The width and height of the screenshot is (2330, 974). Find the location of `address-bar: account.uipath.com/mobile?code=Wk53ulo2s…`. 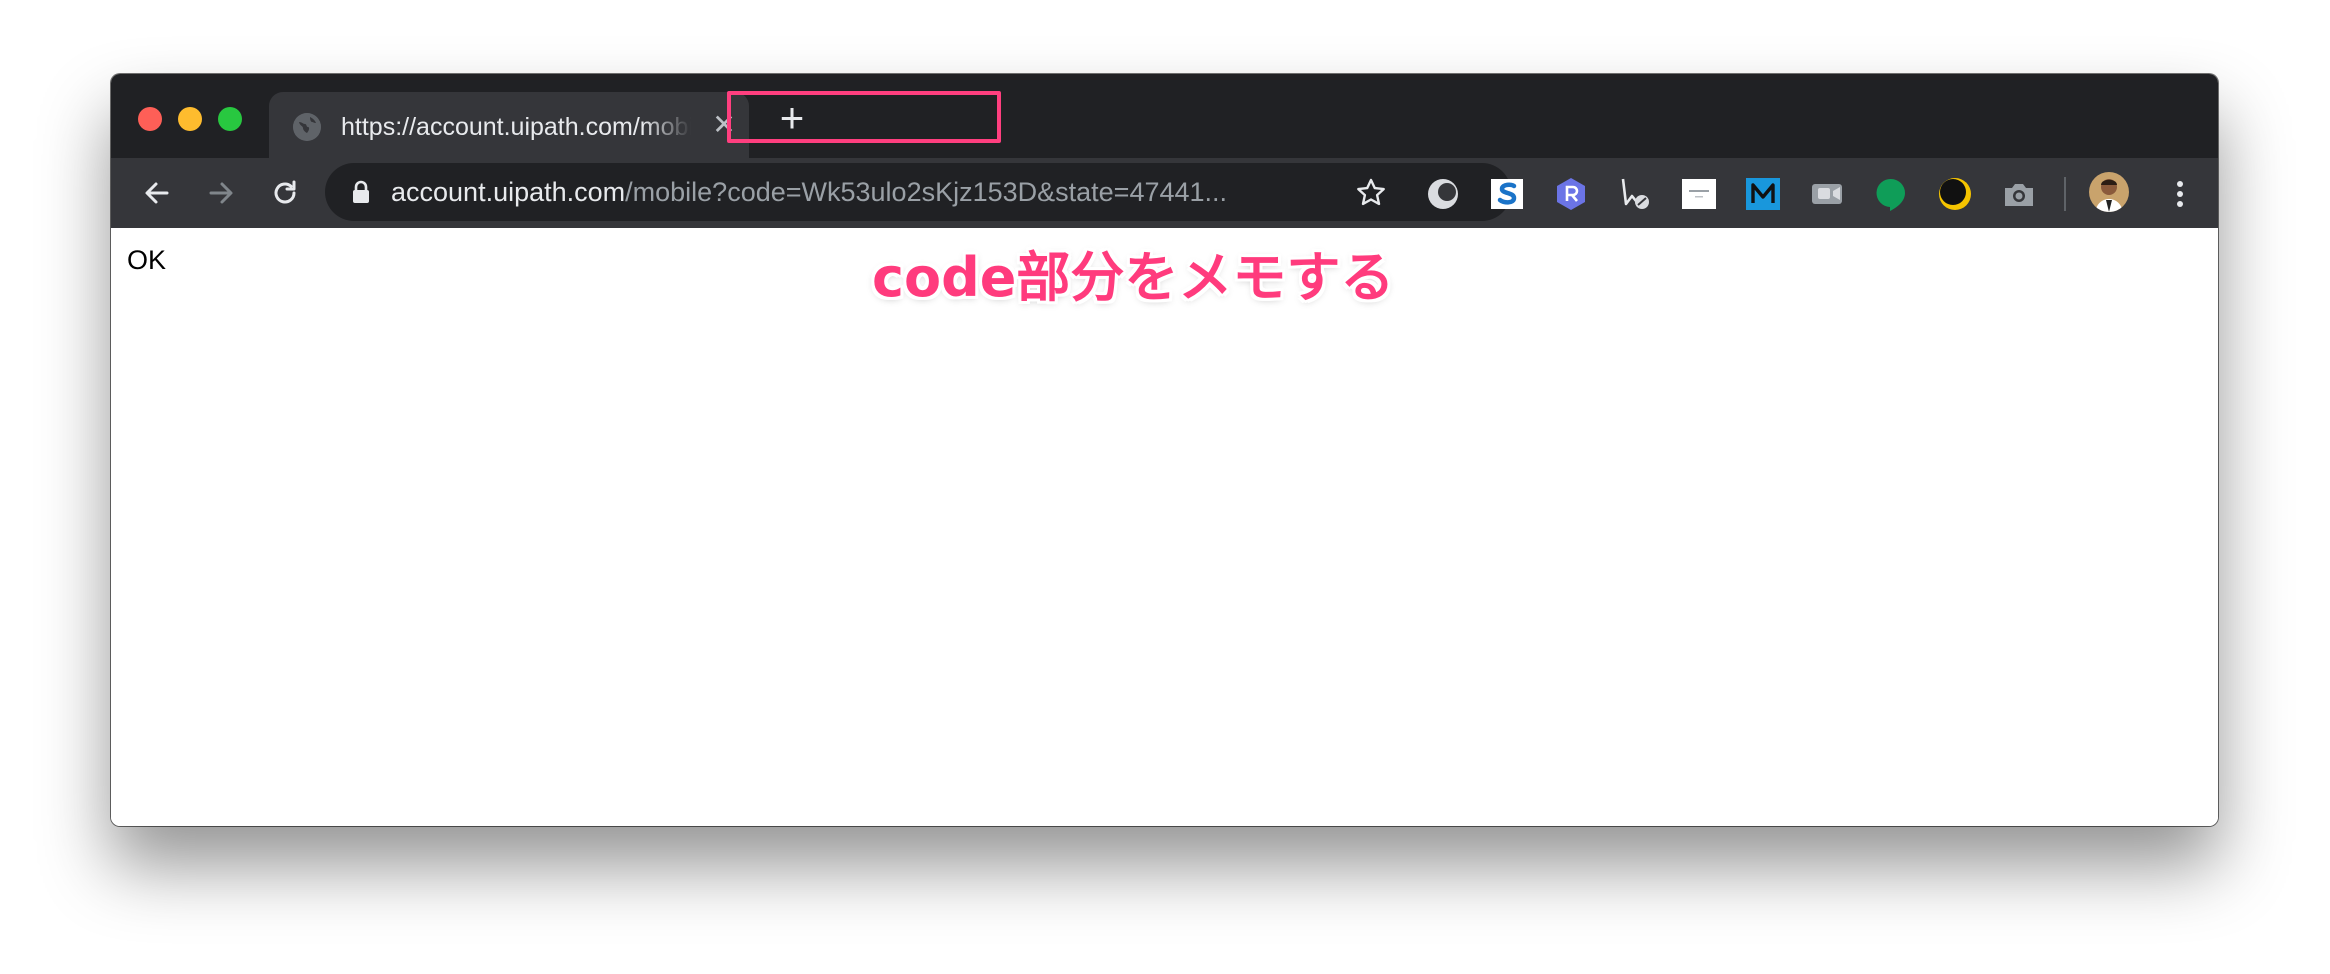

address-bar: account.uipath.com/mobile?code=Wk53ulo2s… is located at coordinates (918, 192).